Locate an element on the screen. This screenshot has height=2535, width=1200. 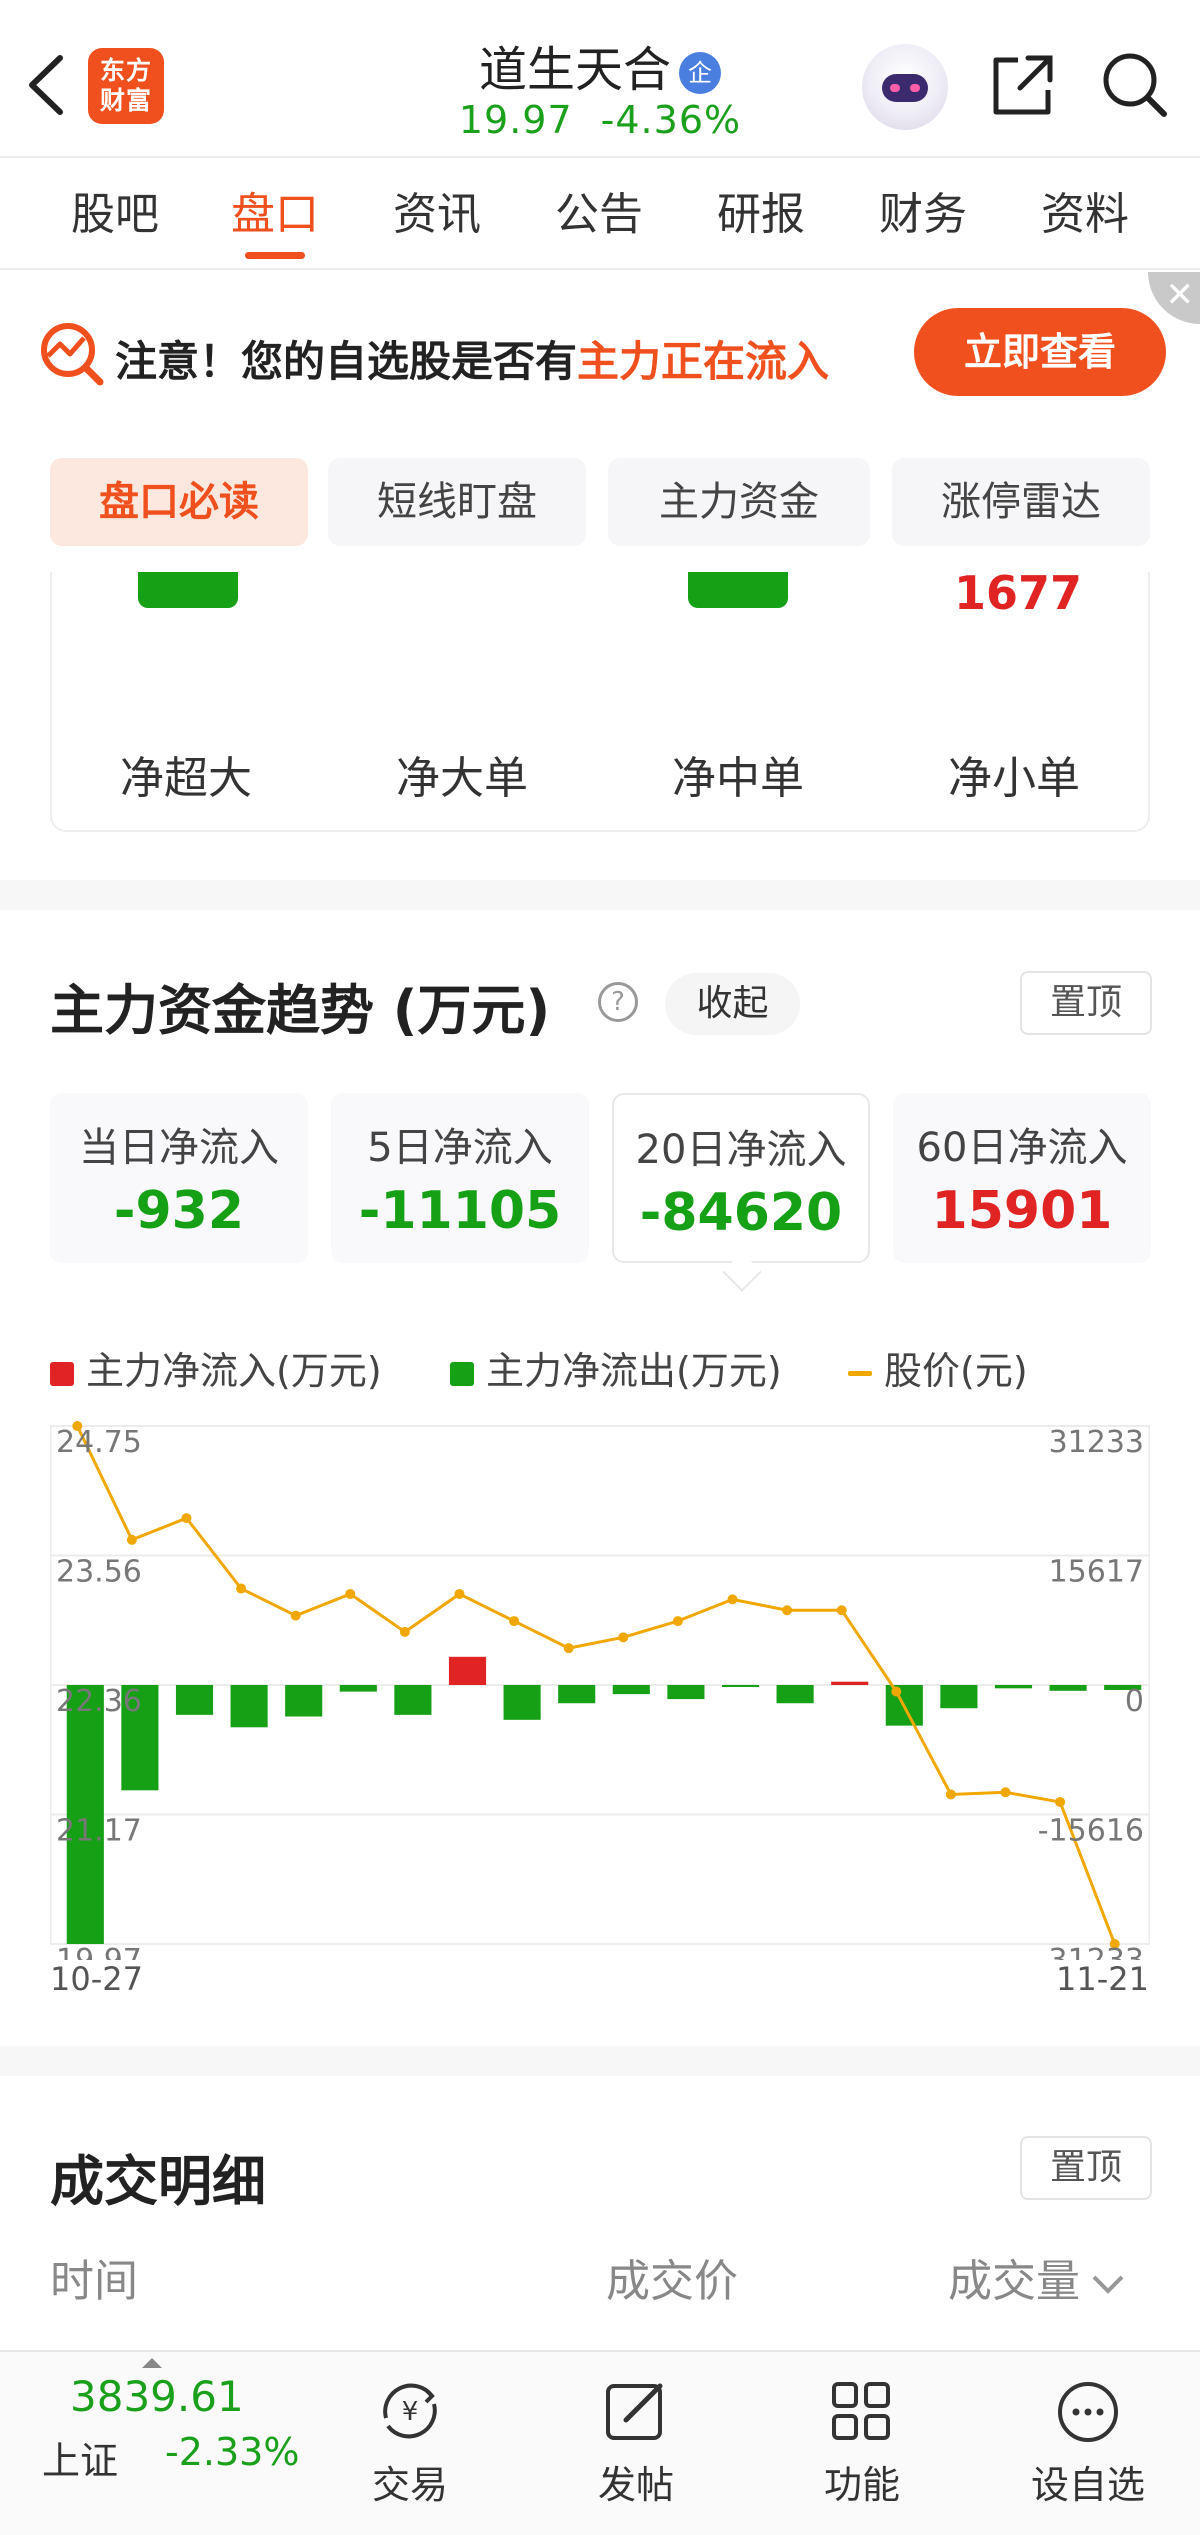
banner-text: 注意！您的自选股是否有主力正在流入 is located at coordinates (472, 358).